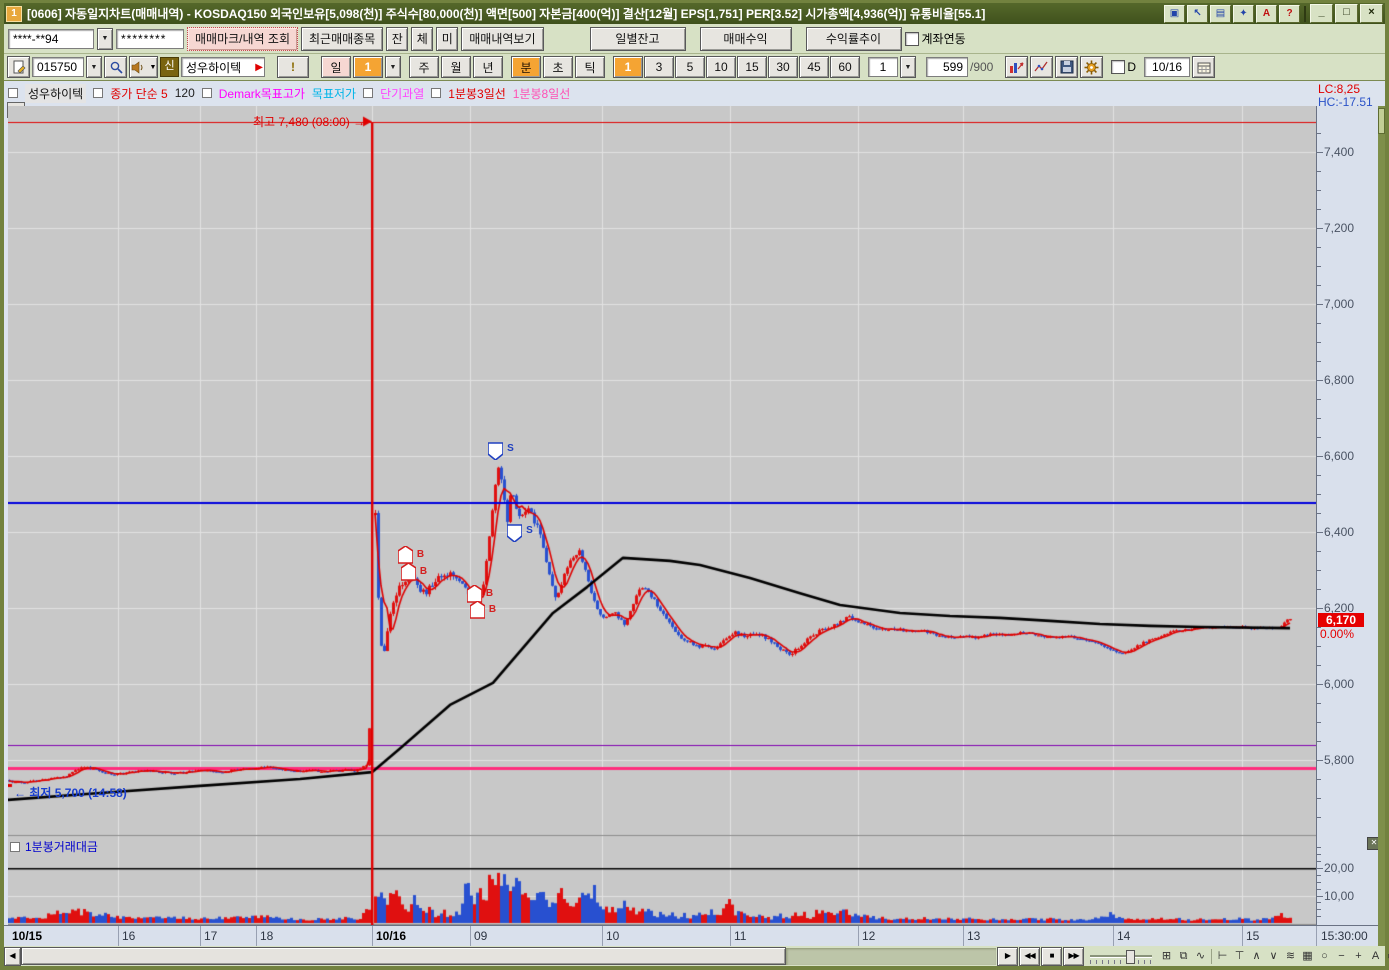 The width and height of the screenshot is (1389, 970). Describe the element at coordinates (502, 38) in the screenshot. I see `trade-history-button: 매매내역보기` at that location.